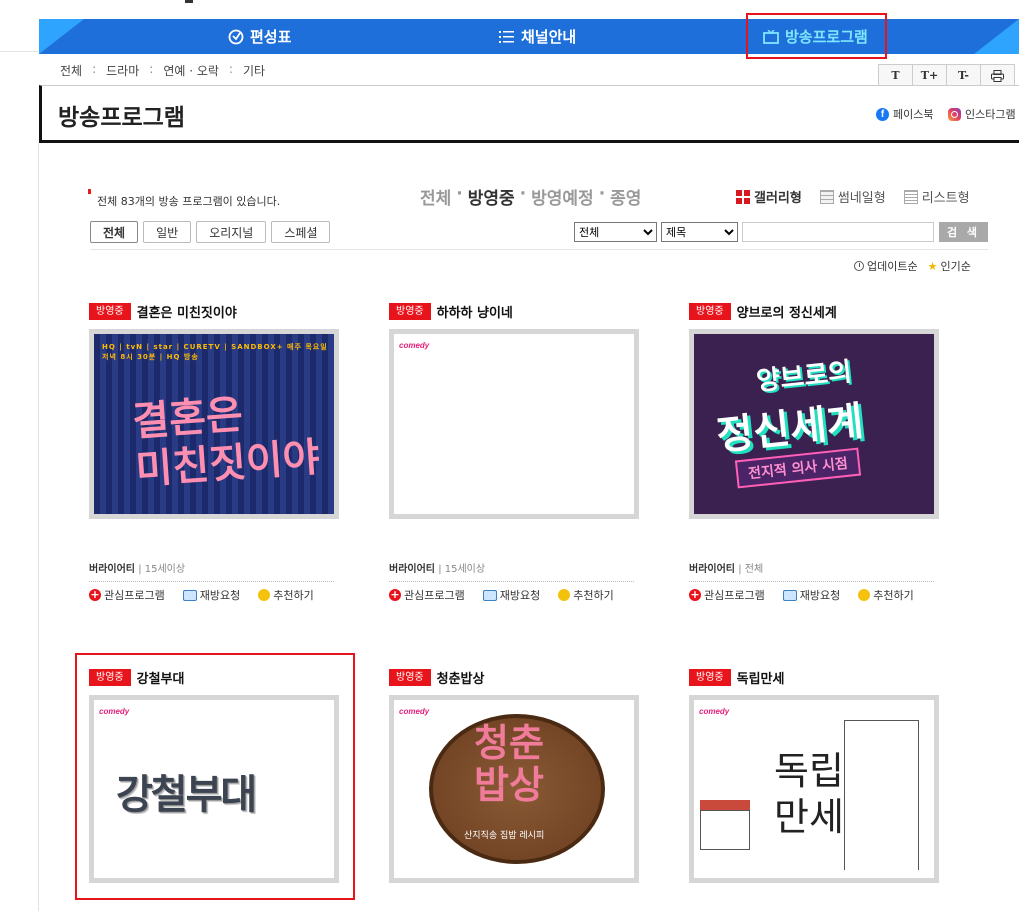 Image resolution: width=1019 pixels, height=911 pixels. I want to click on program-card: 방영중 청춘밥상 comedy 청춘 밥상 산지직송 집밥 레시피, so click(514, 775).